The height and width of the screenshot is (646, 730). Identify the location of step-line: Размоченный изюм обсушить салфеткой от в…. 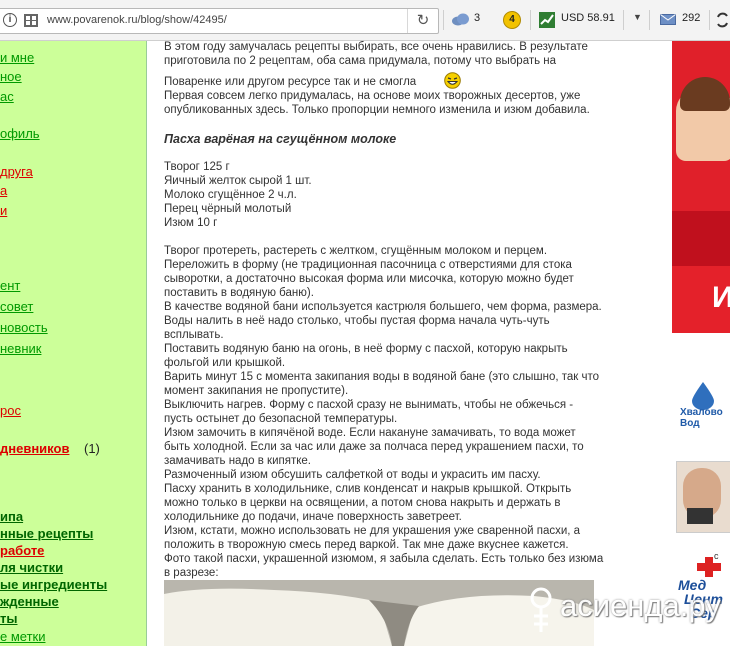
(352, 475).